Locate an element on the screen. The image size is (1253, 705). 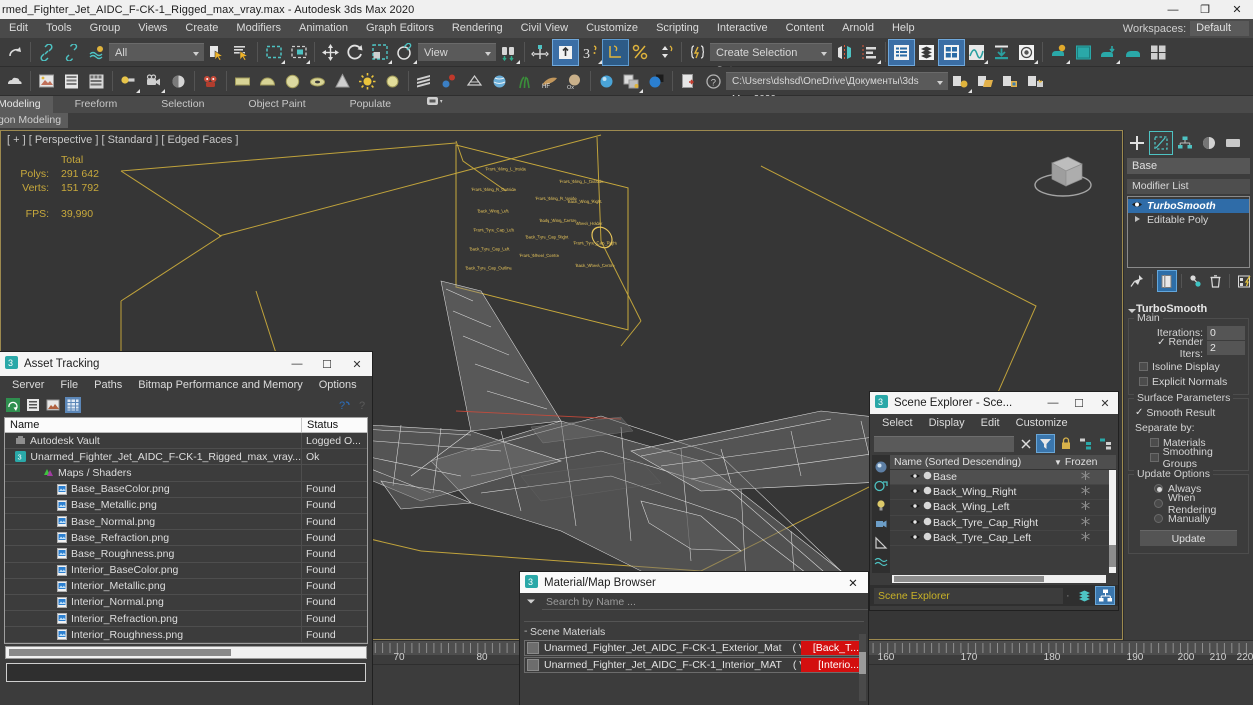
particle-flow-icon is located at coordinates (449, 81).